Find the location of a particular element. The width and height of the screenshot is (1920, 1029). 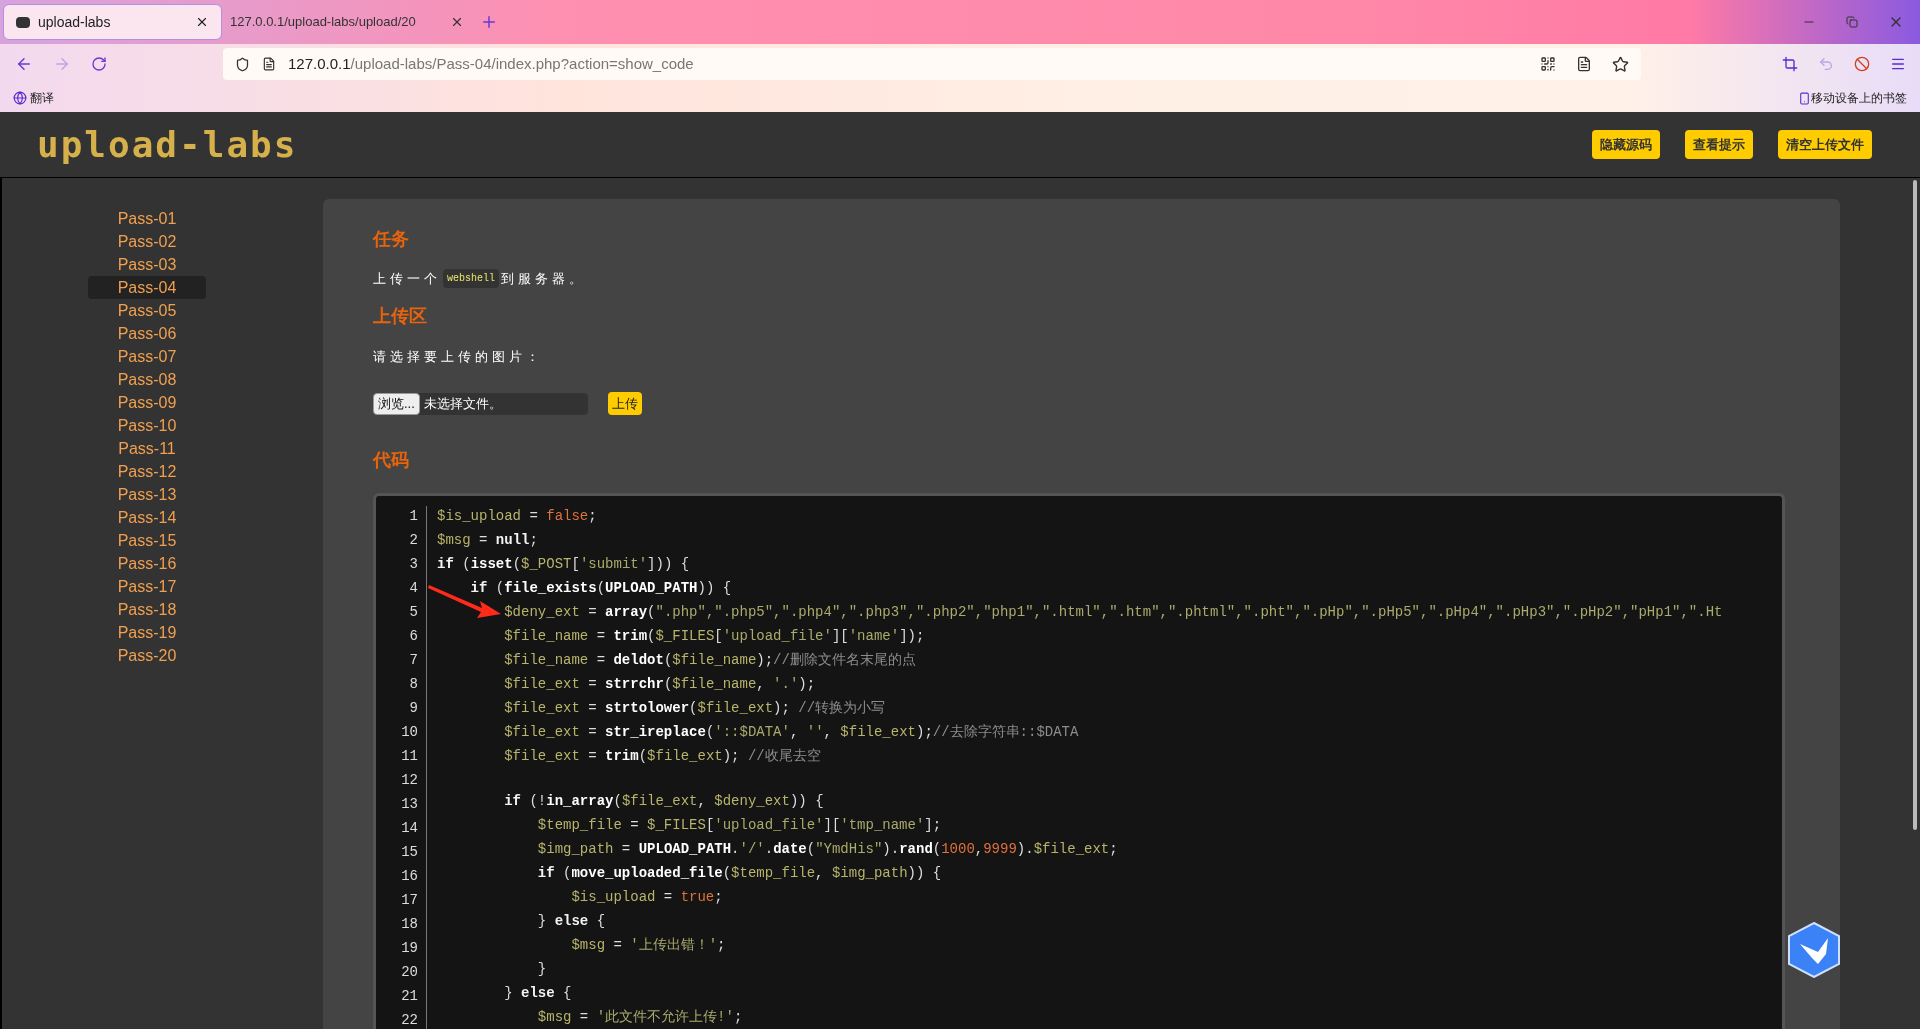

line-number: 8 is located at coordinates (413, 684).